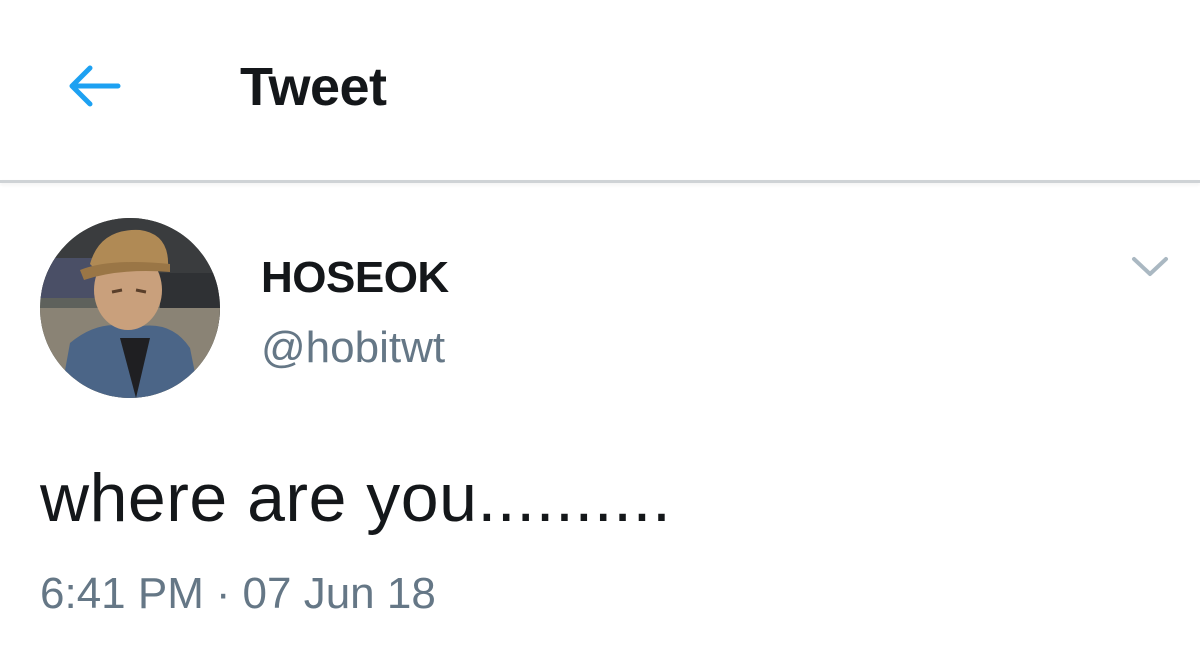 The width and height of the screenshot is (1200, 663). I want to click on author-display-name: HOSEOK, so click(355, 278).